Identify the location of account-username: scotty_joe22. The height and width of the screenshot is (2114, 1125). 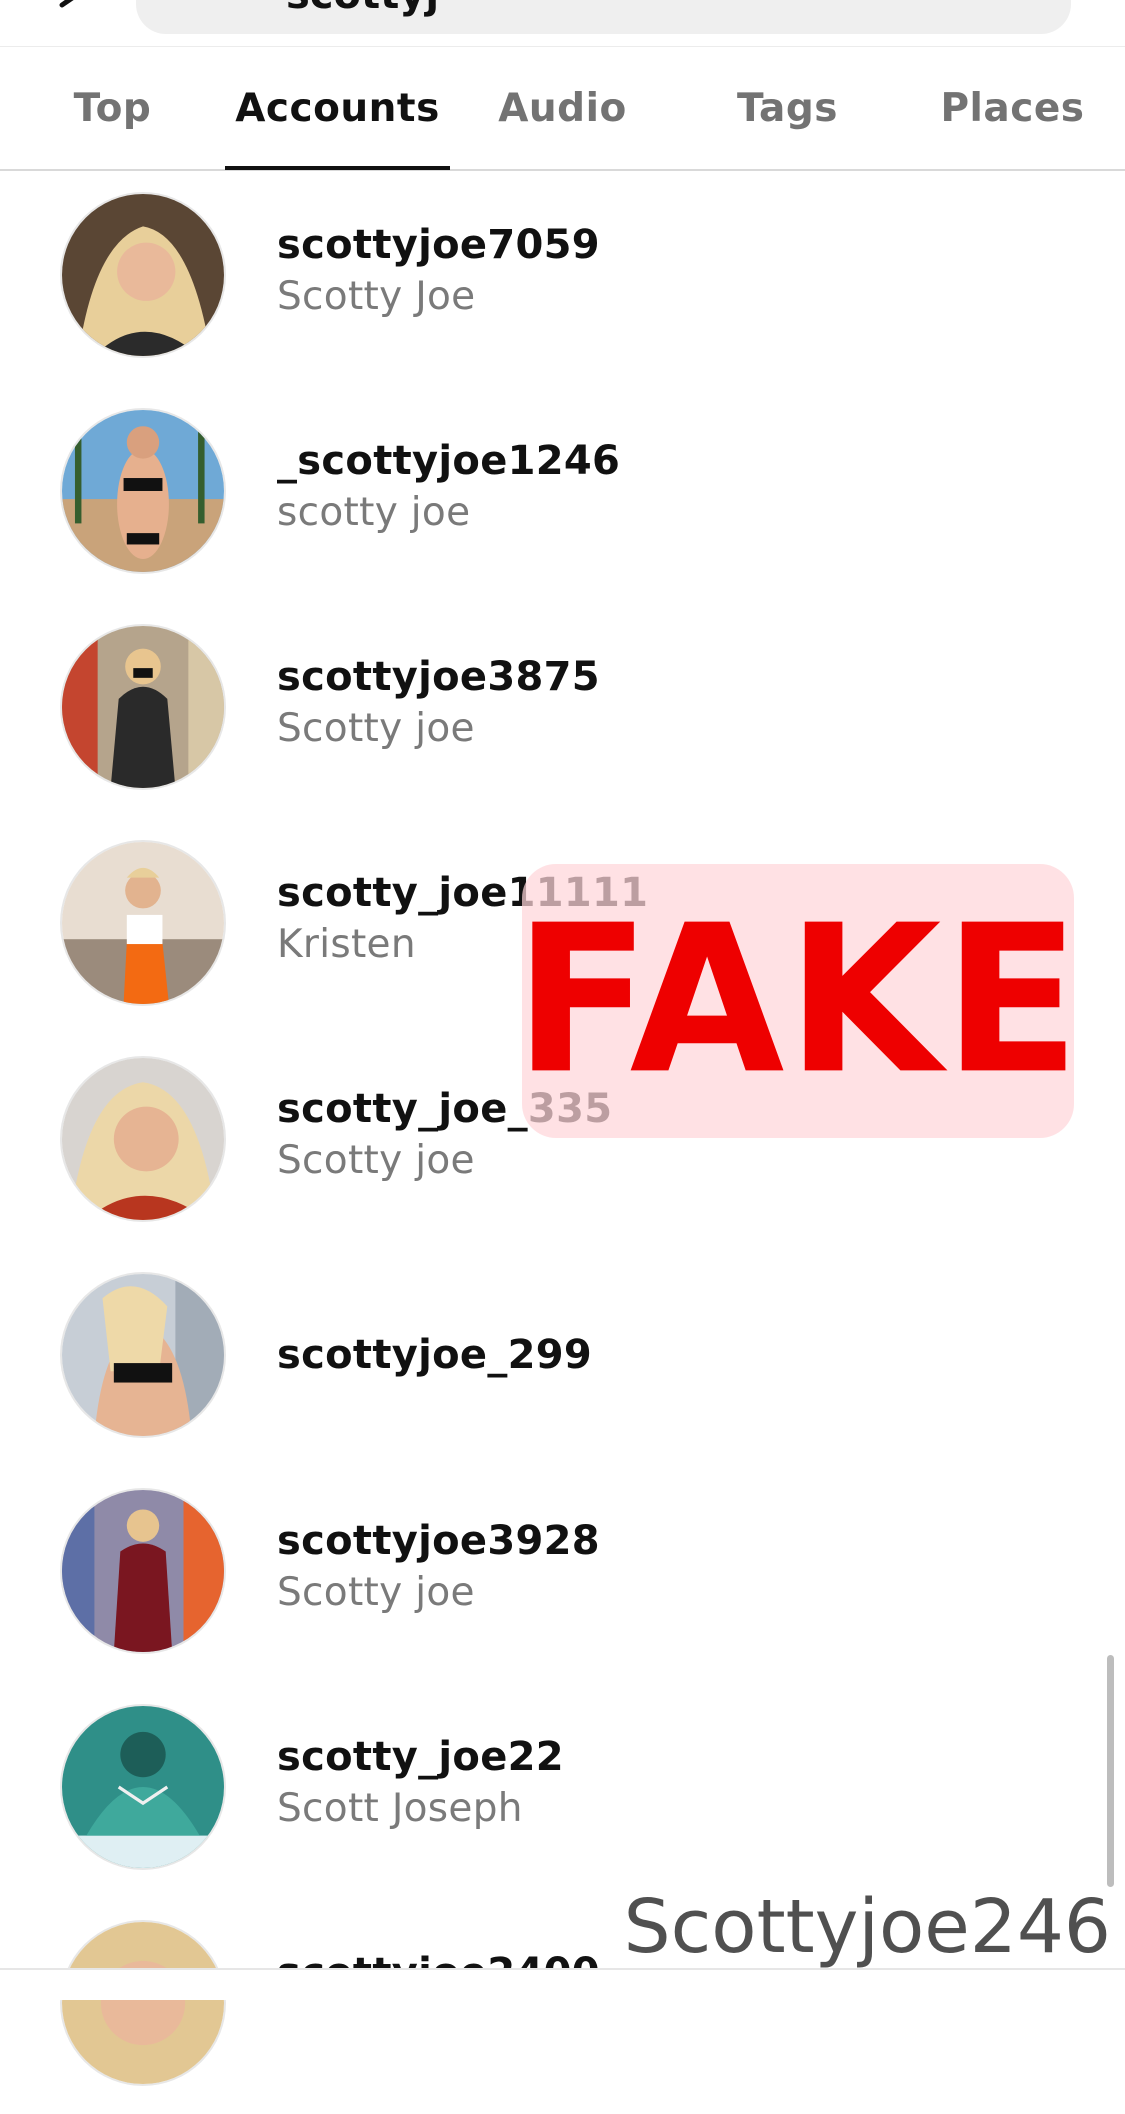
(420, 1757).